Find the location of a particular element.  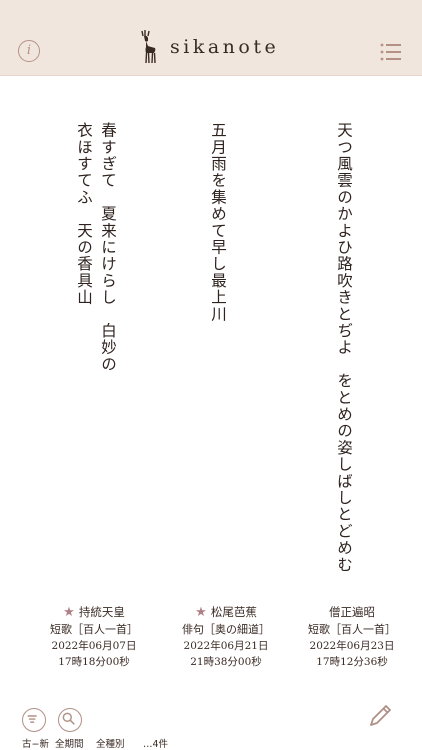

result-count: …4件 is located at coordinates (156, 744).